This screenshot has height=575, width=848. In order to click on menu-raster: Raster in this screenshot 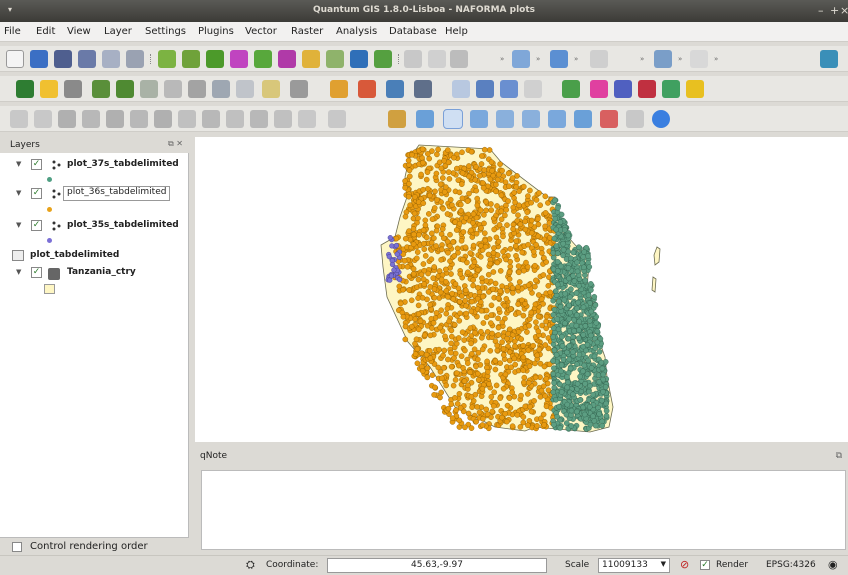, I will do `click(307, 31)`.